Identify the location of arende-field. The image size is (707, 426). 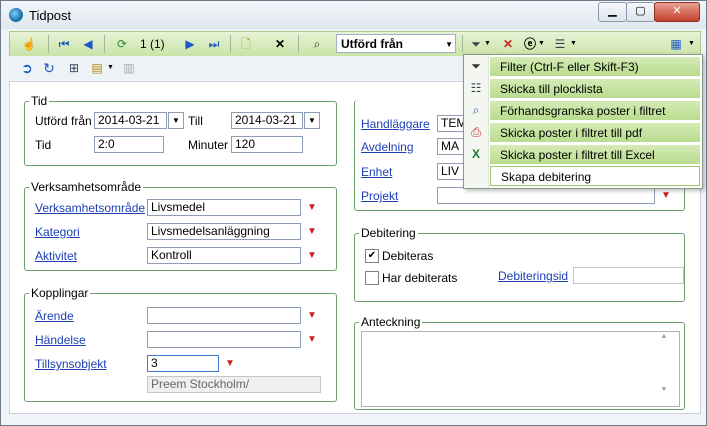
(224, 315).